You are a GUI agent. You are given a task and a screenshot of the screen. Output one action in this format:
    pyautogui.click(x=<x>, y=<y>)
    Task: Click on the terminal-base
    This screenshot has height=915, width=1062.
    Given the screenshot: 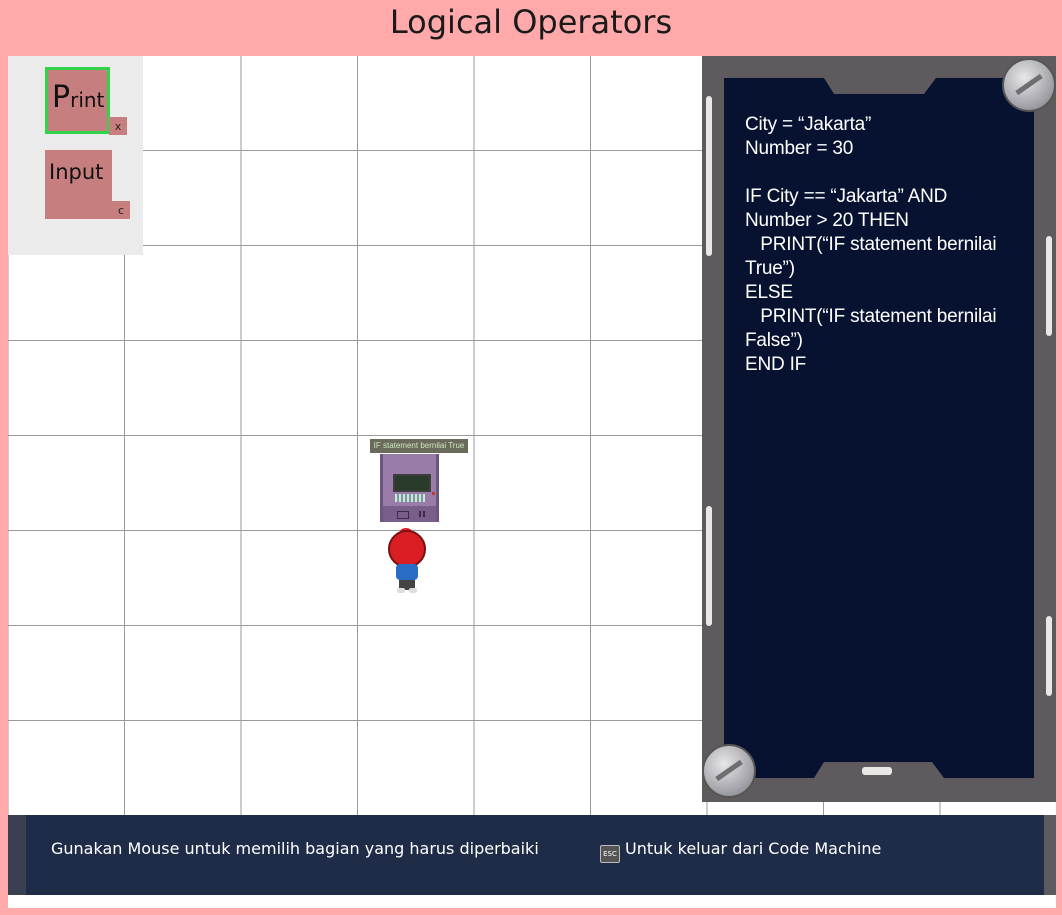 What is the action you would take?
    pyautogui.click(x=409, y=514)
    